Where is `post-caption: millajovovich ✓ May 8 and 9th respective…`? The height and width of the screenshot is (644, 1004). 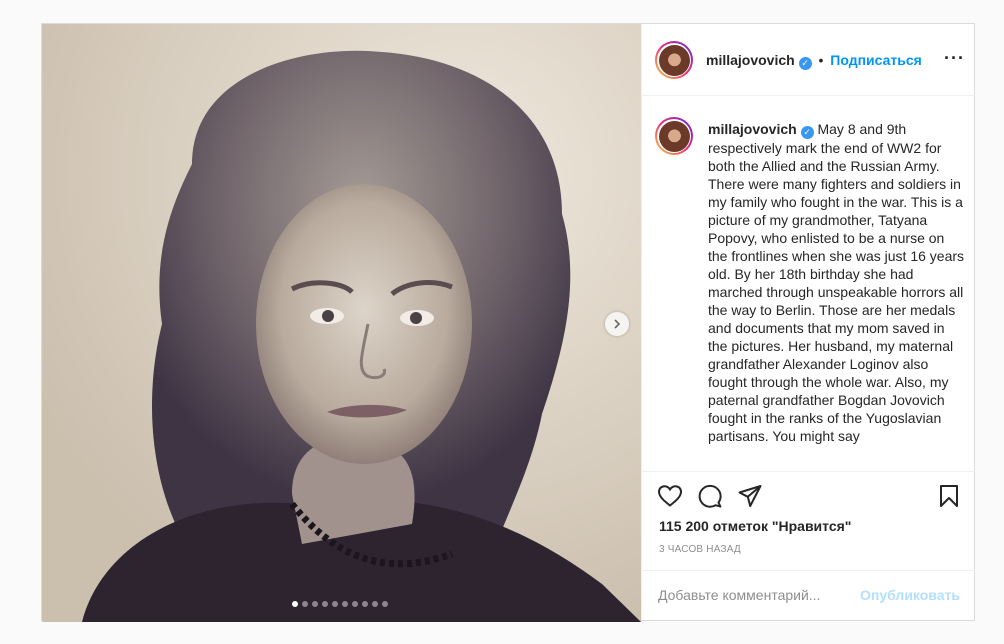 post-caption: millajovovich ✓ May 8 and 9th respective… is located at coordinates (837, 282).